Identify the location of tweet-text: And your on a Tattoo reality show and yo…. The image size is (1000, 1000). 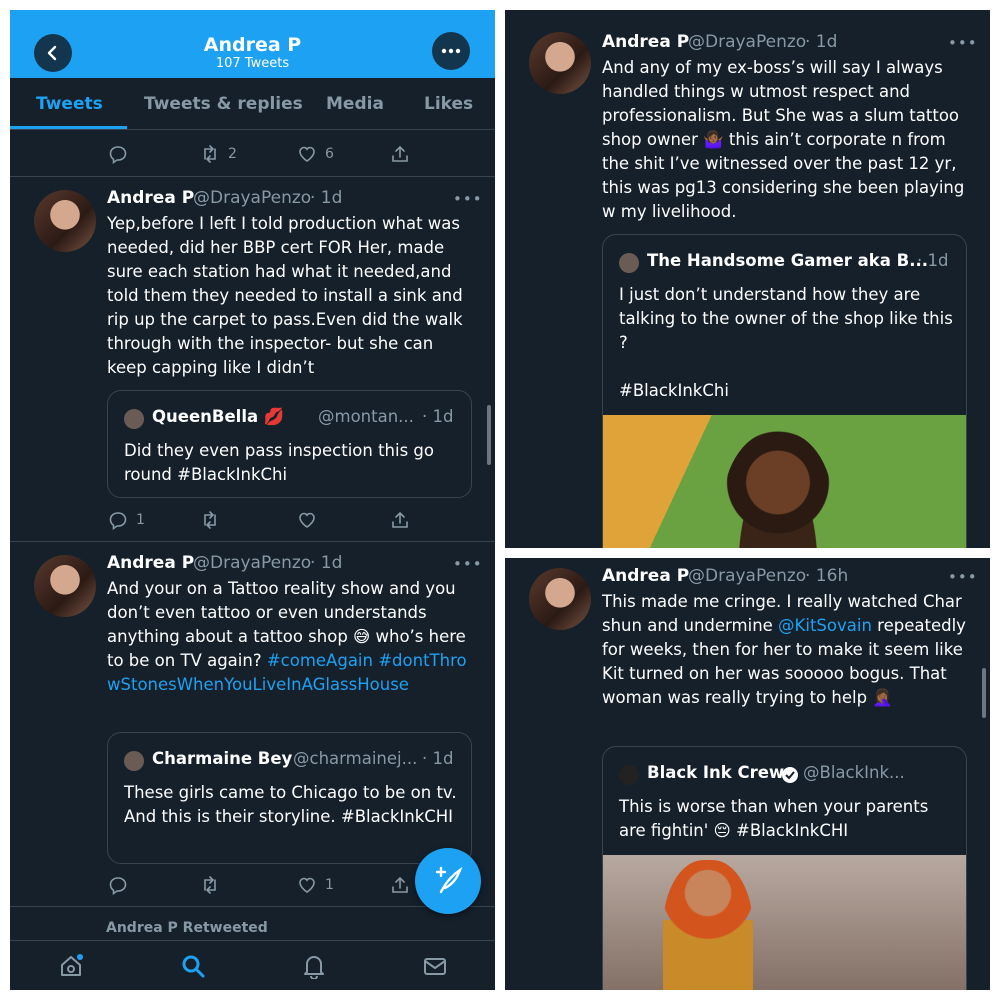
(292, 637).